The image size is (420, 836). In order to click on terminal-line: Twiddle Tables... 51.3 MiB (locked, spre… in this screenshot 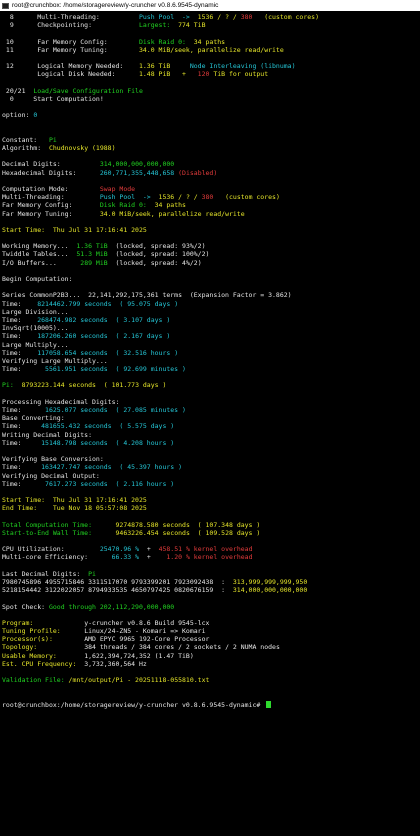, I will do `click(210, 254)`.